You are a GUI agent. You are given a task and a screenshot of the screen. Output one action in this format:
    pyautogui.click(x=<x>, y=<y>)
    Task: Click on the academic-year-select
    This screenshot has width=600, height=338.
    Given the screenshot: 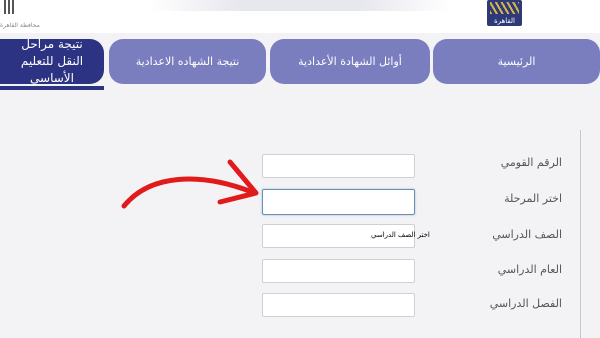 What is the action you would take?
    pyautogui.click(x=338, y=271)
    